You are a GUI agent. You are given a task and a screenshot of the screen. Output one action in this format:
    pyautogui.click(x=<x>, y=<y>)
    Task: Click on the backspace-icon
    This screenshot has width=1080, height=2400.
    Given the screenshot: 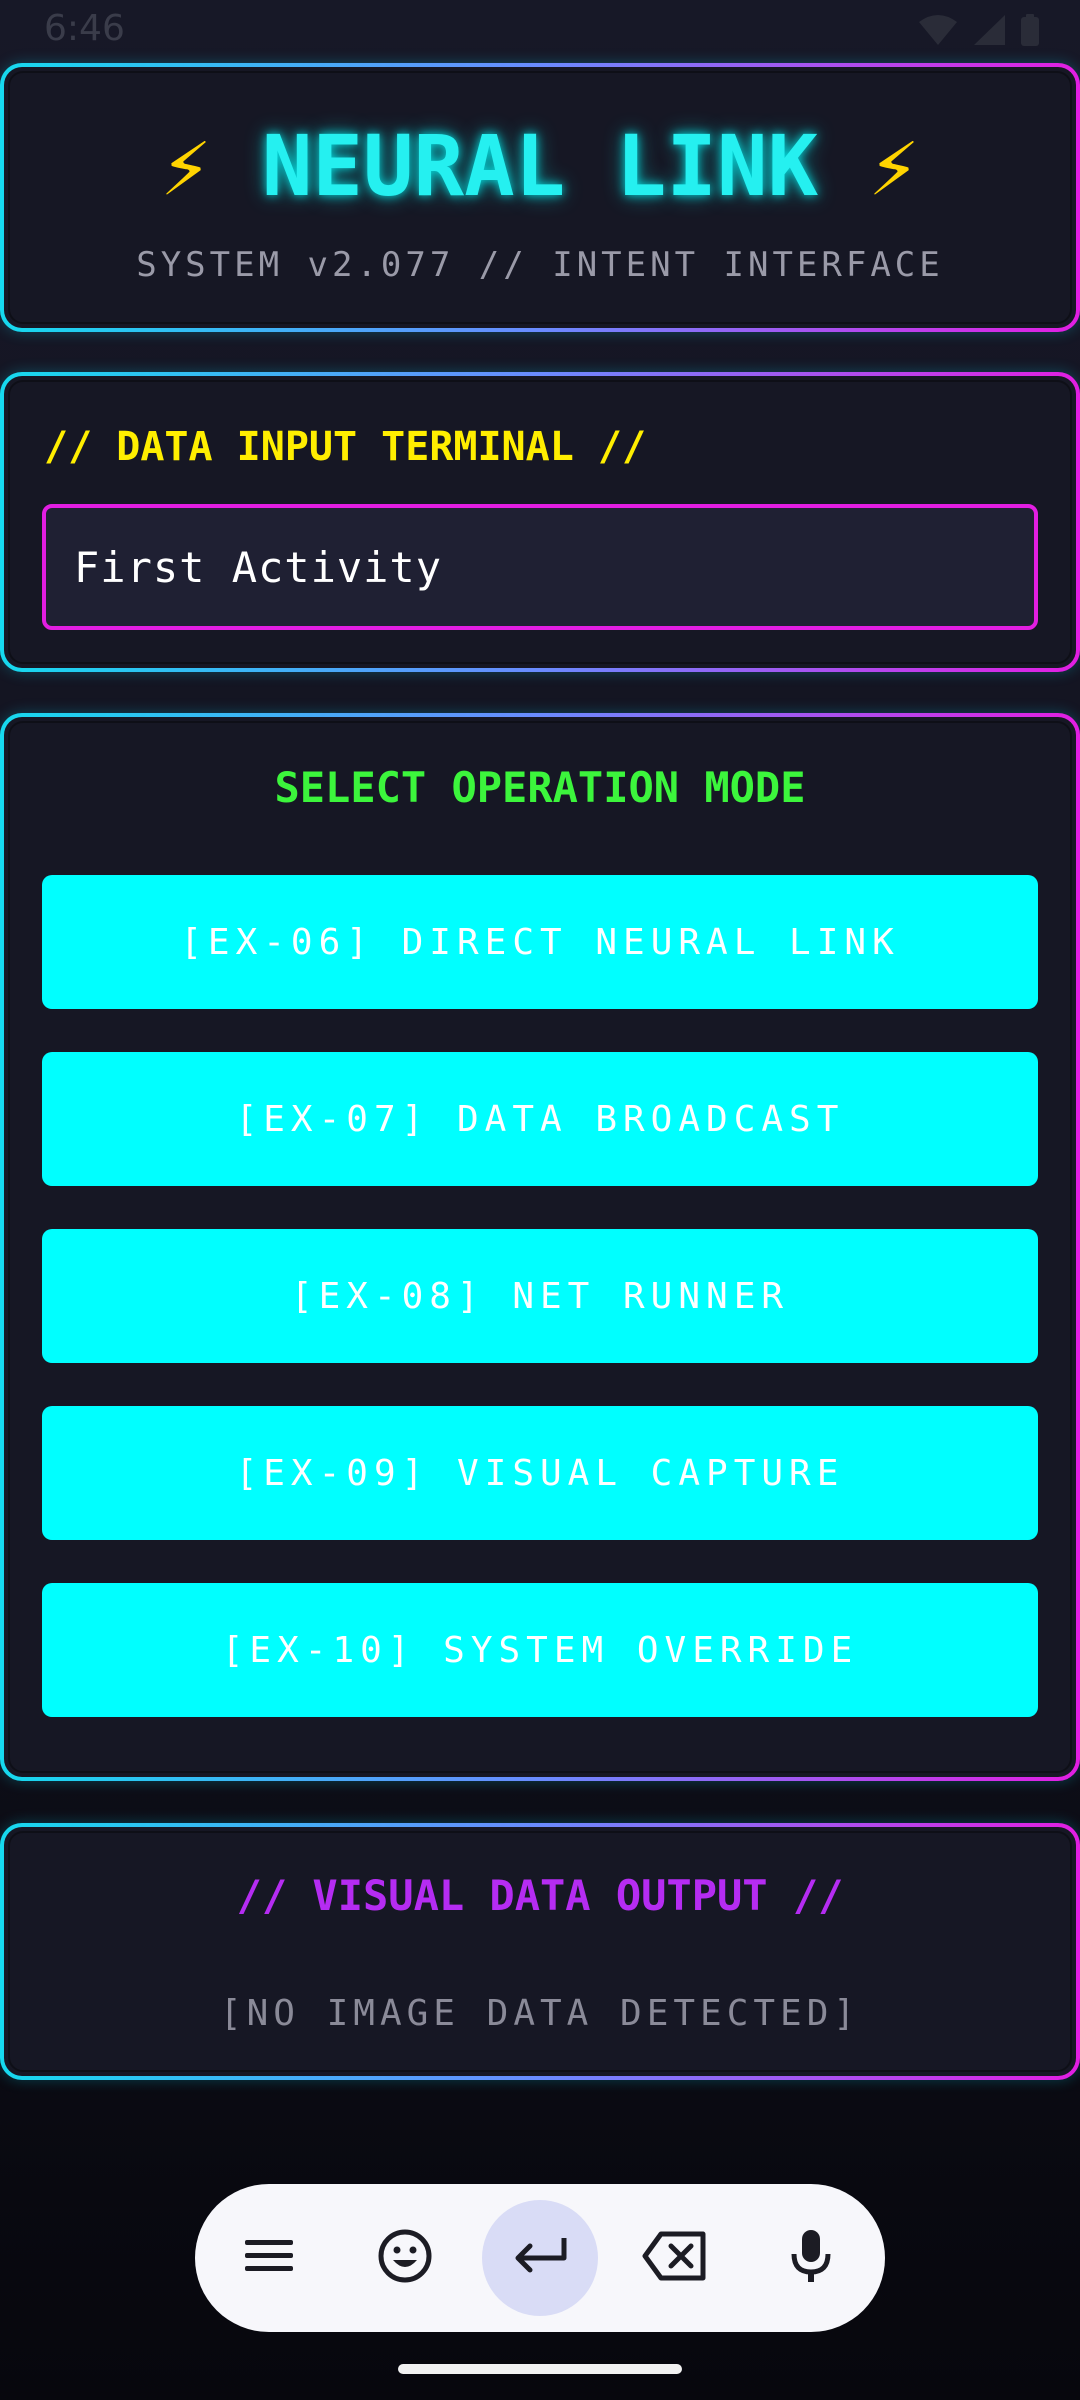 What is the action you would take?
    pyautogui.click(x=675, y=2258)
    